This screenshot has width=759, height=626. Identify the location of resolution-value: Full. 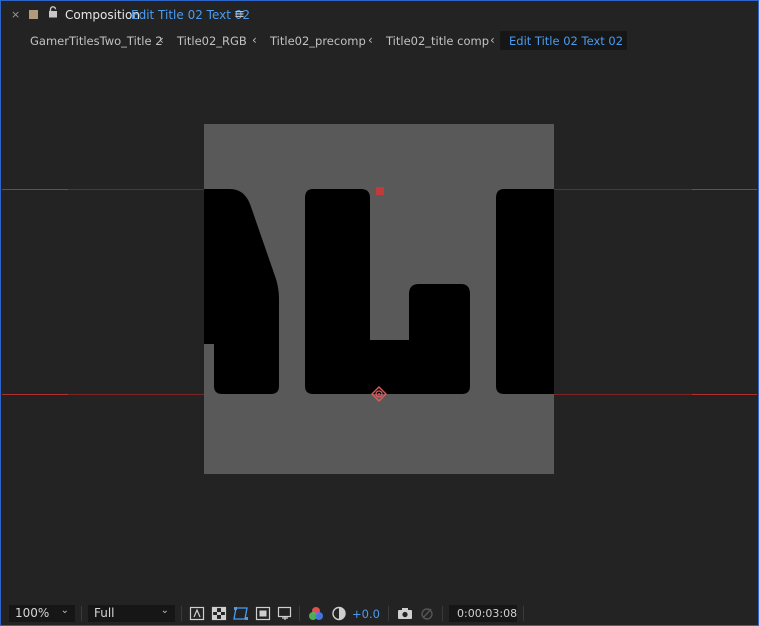
(104, 613).